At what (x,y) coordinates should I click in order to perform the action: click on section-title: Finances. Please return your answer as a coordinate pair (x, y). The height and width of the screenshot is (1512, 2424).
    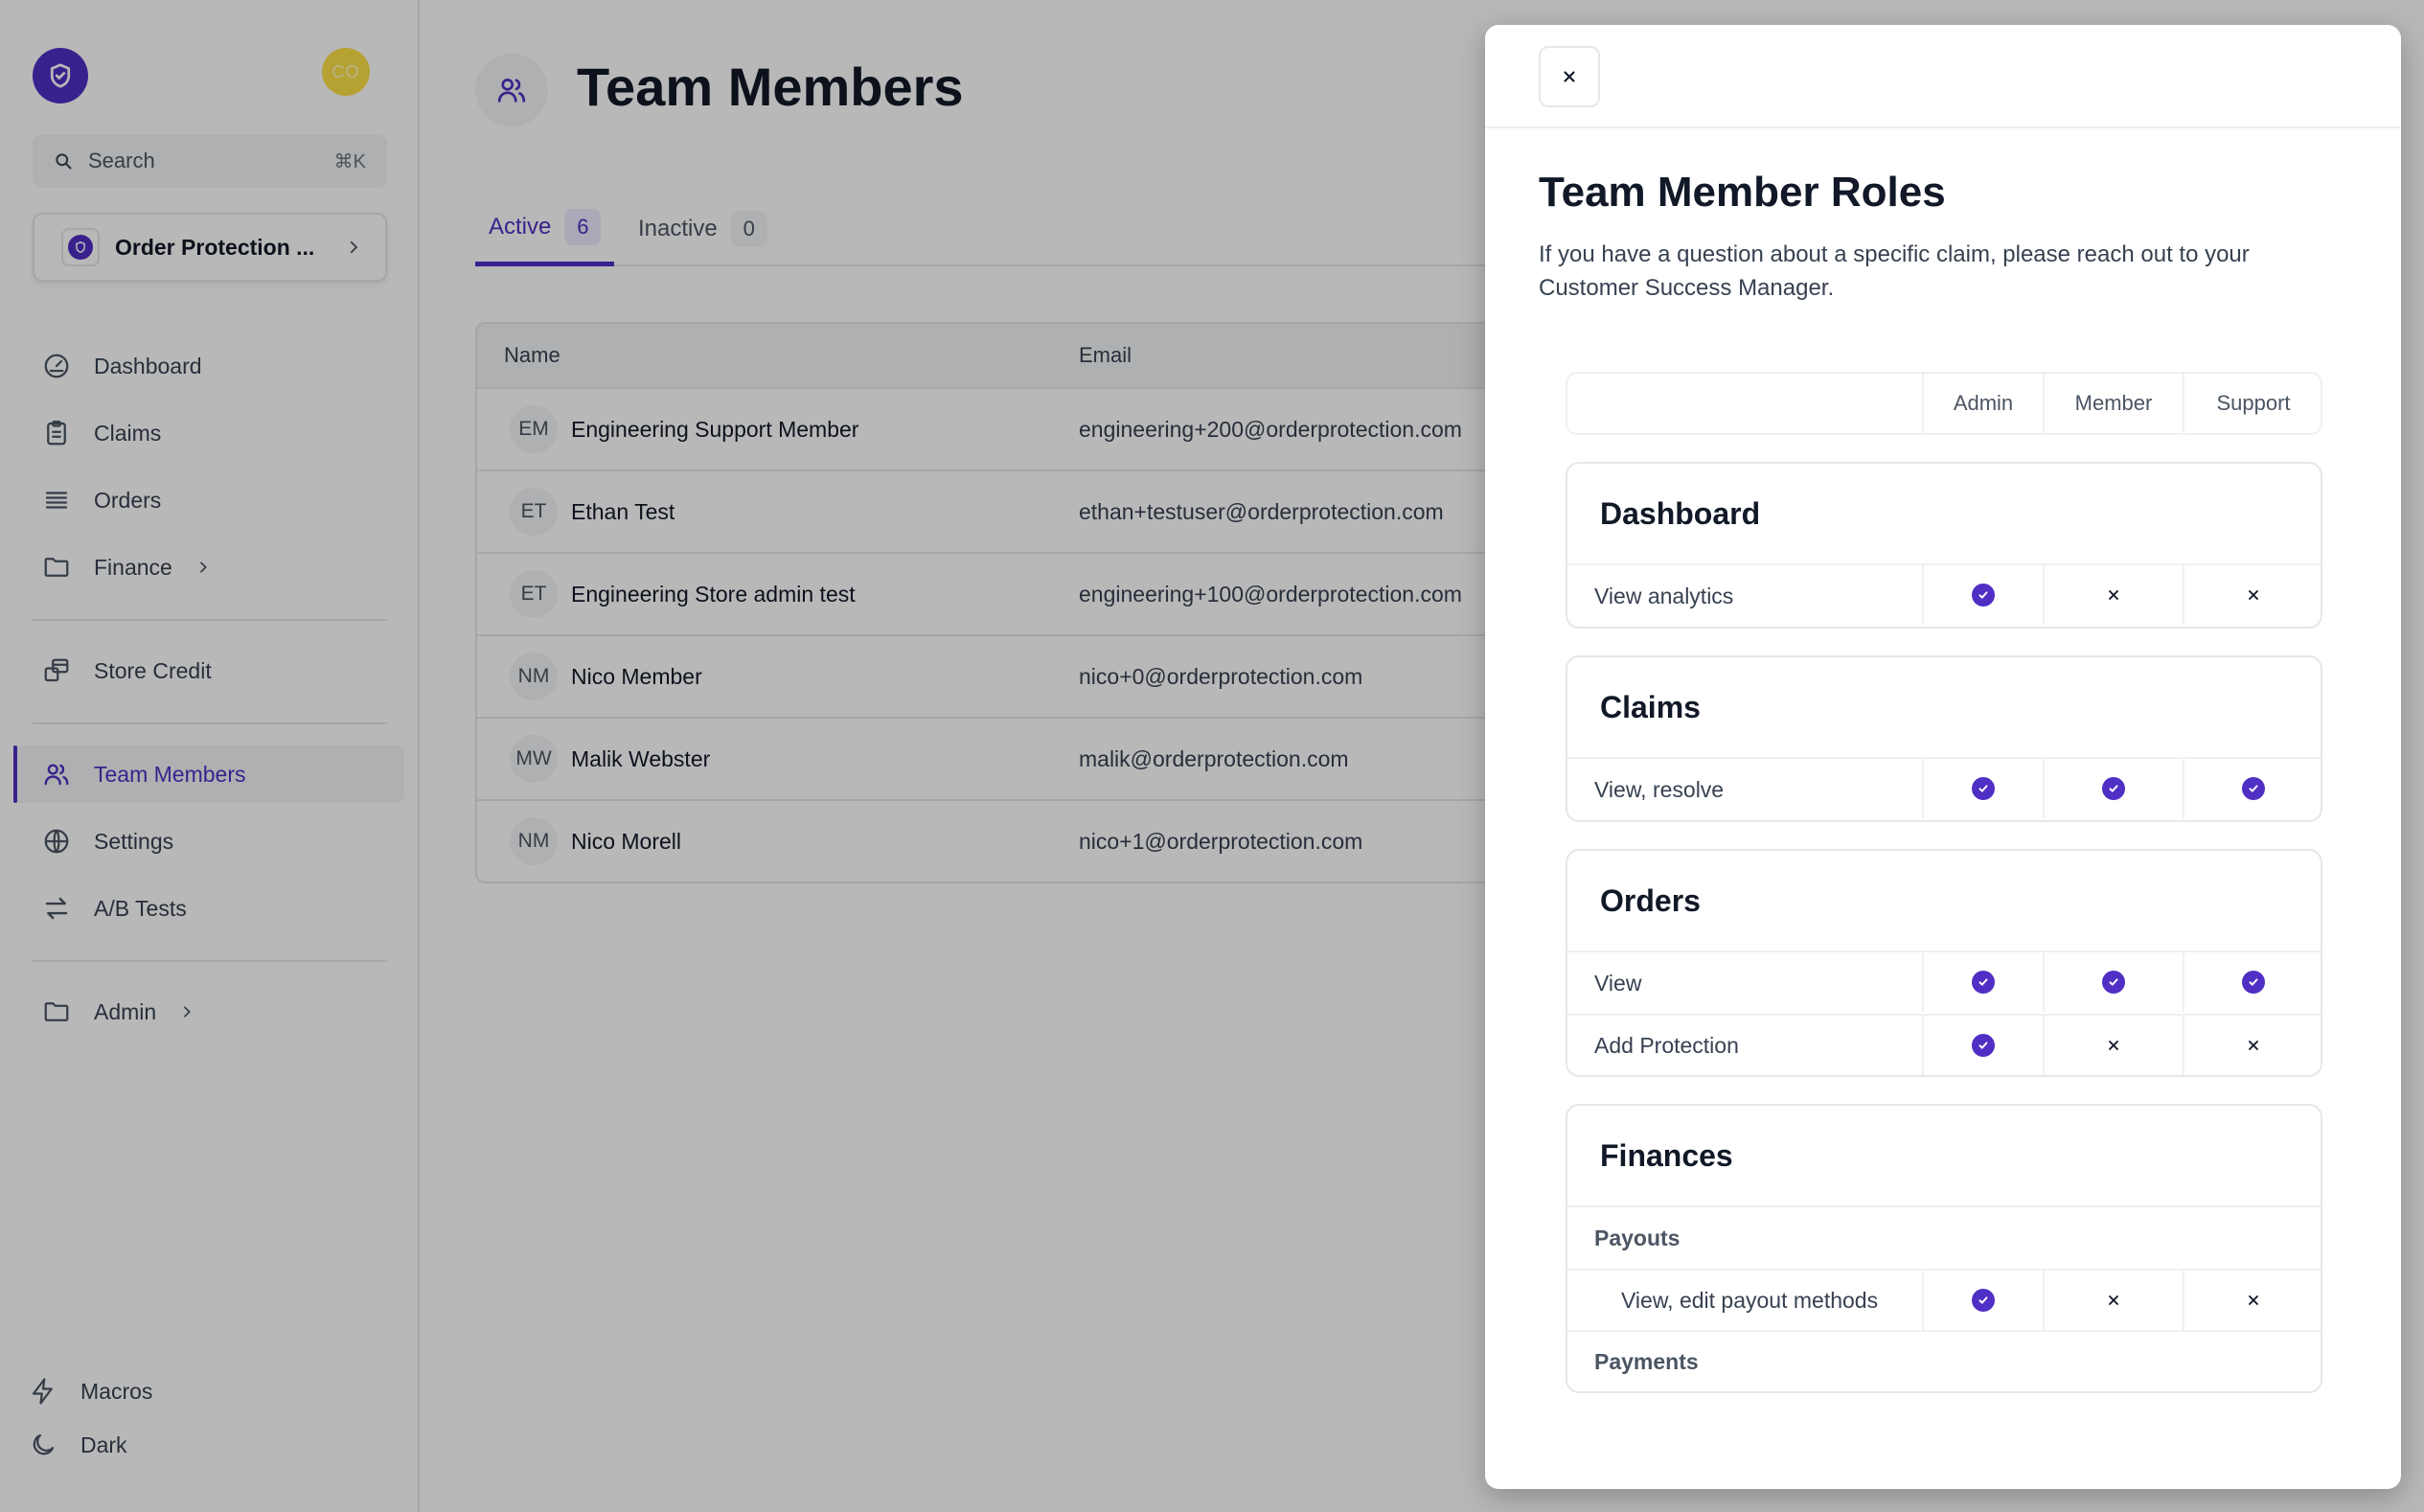
    Looking at the image, I should click on (1944, 1156).